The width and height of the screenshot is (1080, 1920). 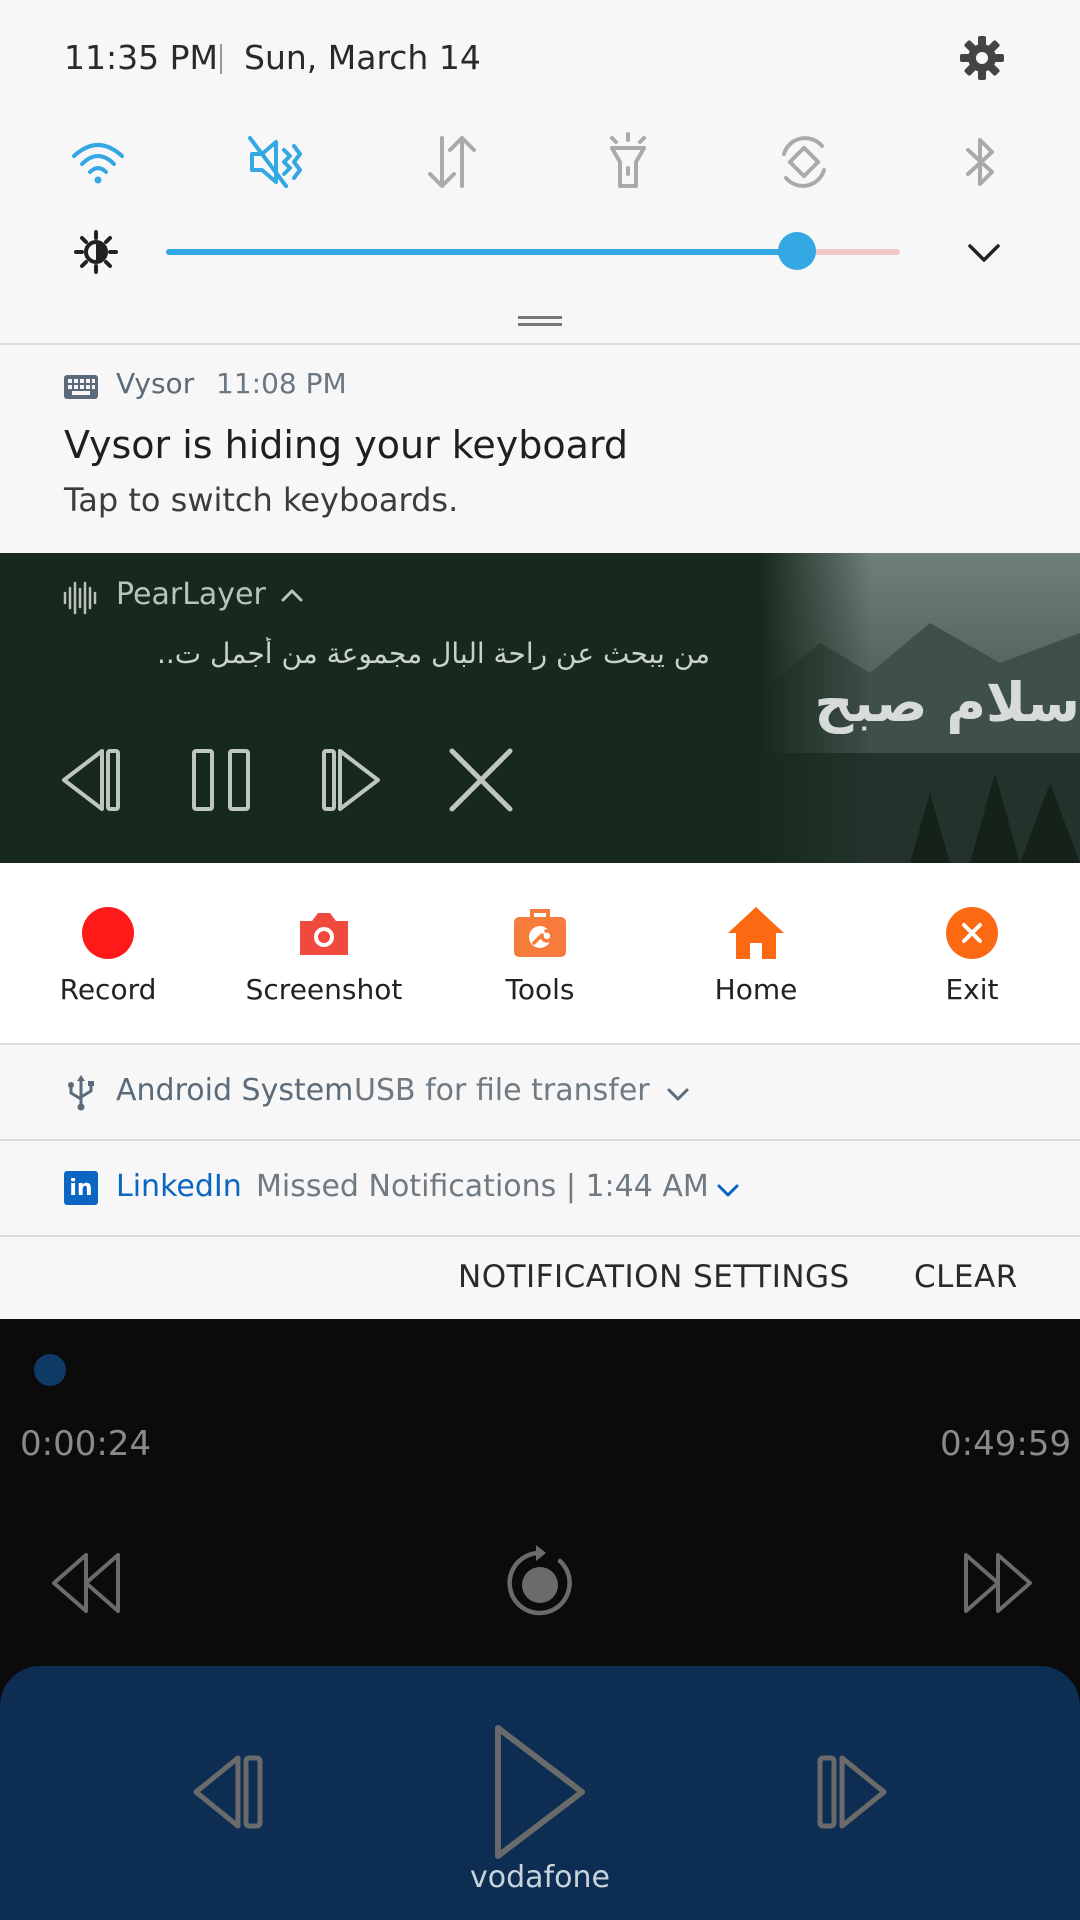 What do you see at coordinates (756, 989) in the screenshot?
I see `home-label: Home` at bounding box center [756, 989].